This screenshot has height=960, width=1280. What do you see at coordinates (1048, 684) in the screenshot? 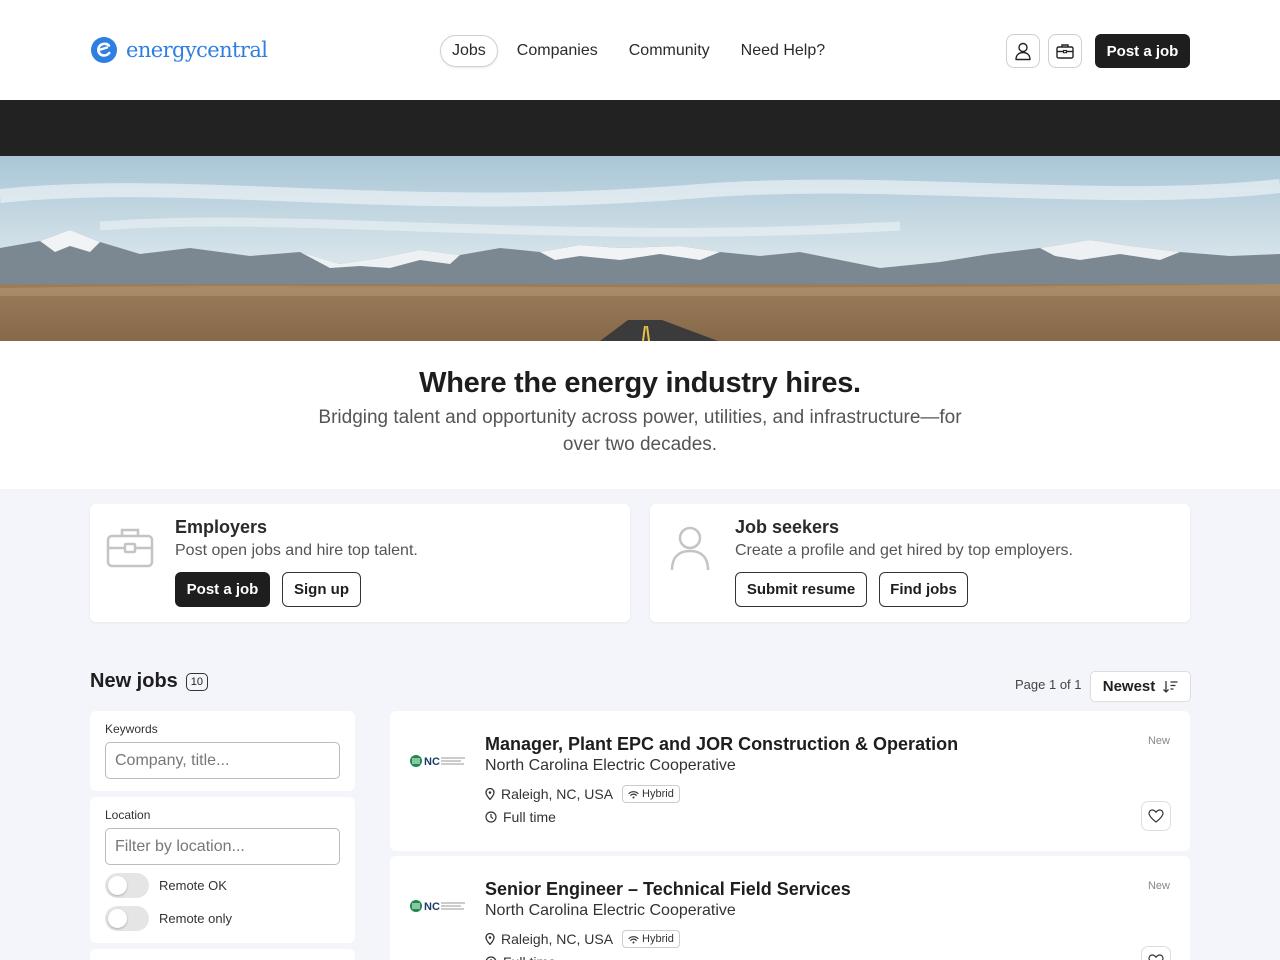
I see `page-indicator: Page 1 of 1` at bounding box center [1048, 684].